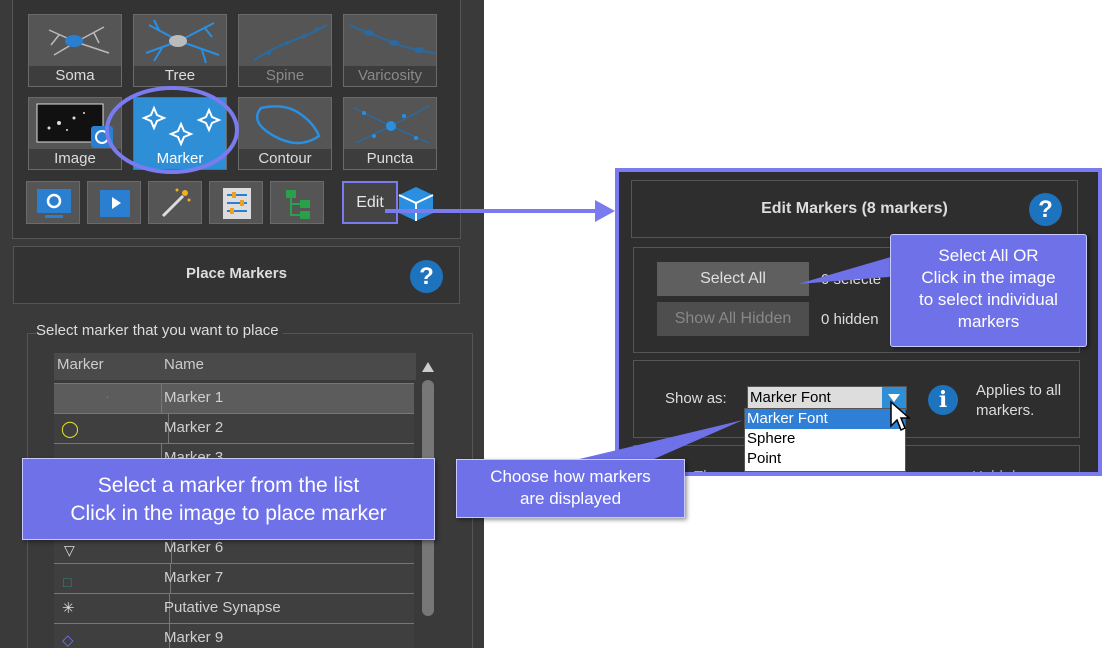 This screenshot has height=648, width=1105. I want to click on callout-line: markers, so click(988, 321).